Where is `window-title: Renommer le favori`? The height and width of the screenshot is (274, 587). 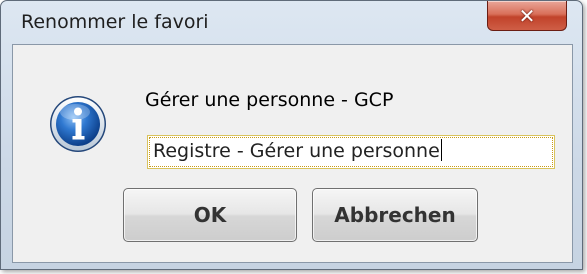 window-title: Renommer le favori is located at coordinates (115, 22).